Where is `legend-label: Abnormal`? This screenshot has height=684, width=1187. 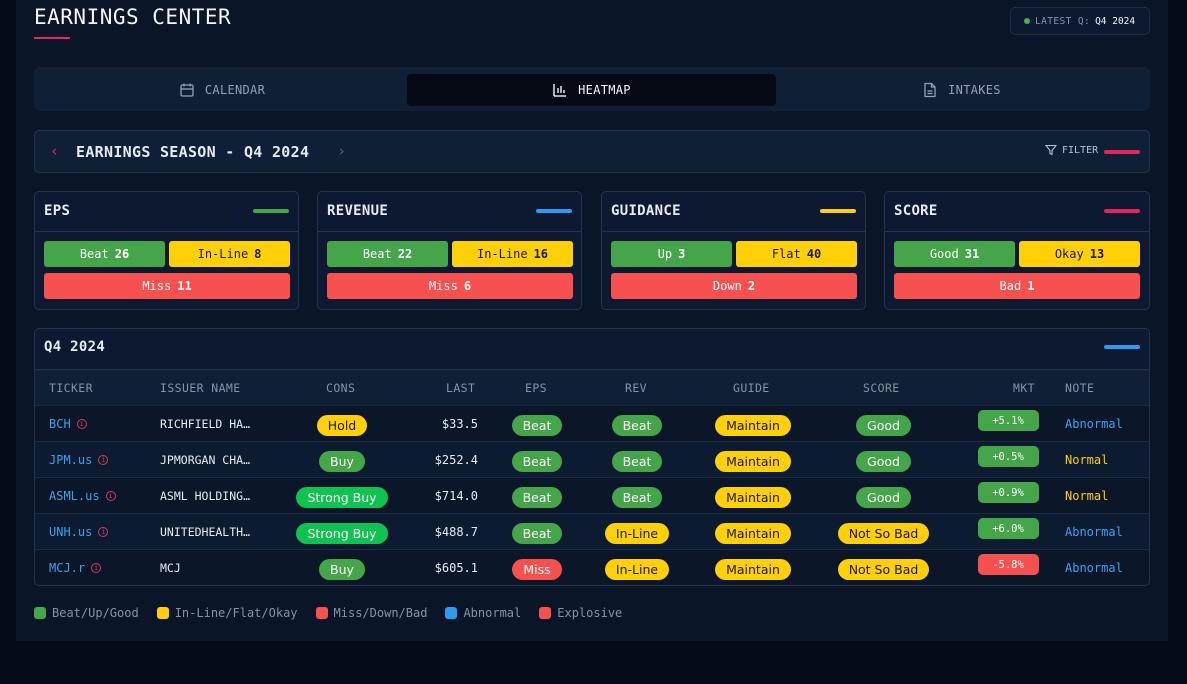
legend-label: Abnormal is located at coordinates (492, 613).